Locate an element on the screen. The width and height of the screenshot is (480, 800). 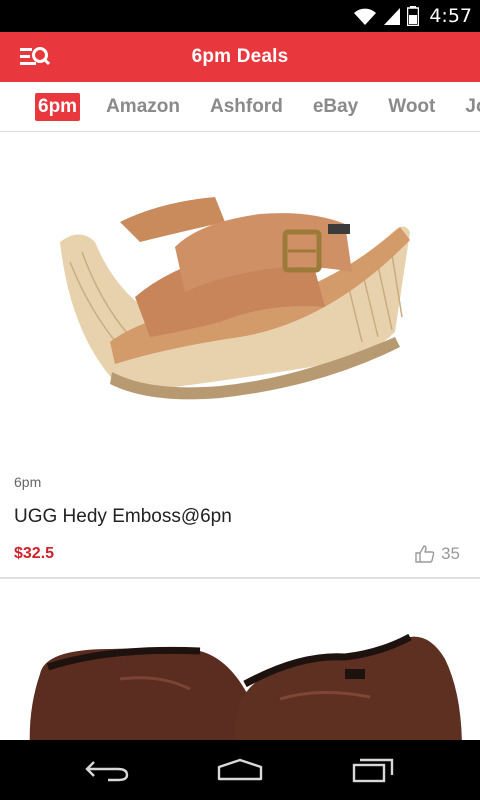
signal-icon is located at coordinates (392, 16).